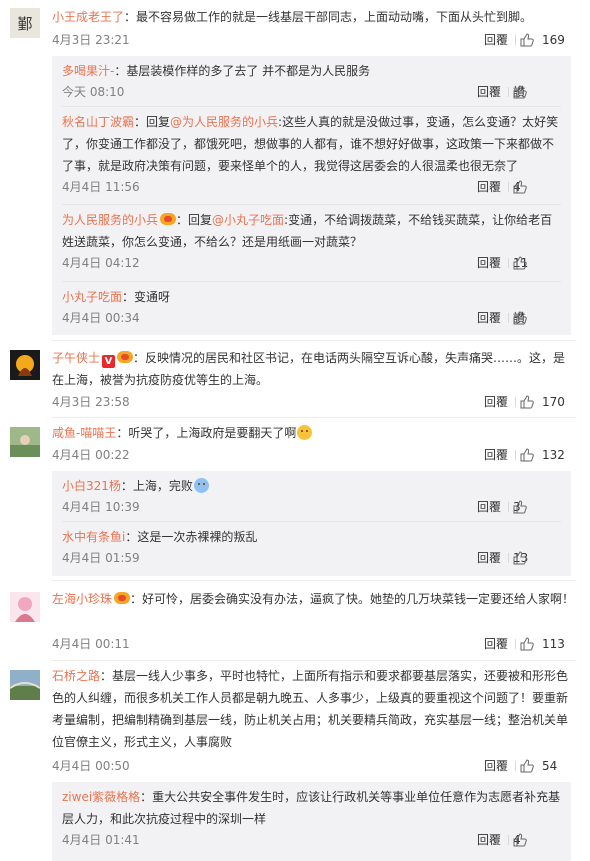 The image size is (590, 861). What do you see at coordinates (93, 537) in the screenshot?
I see `reply-username: 水中有条鱼i` at bounding box center [93, 537].